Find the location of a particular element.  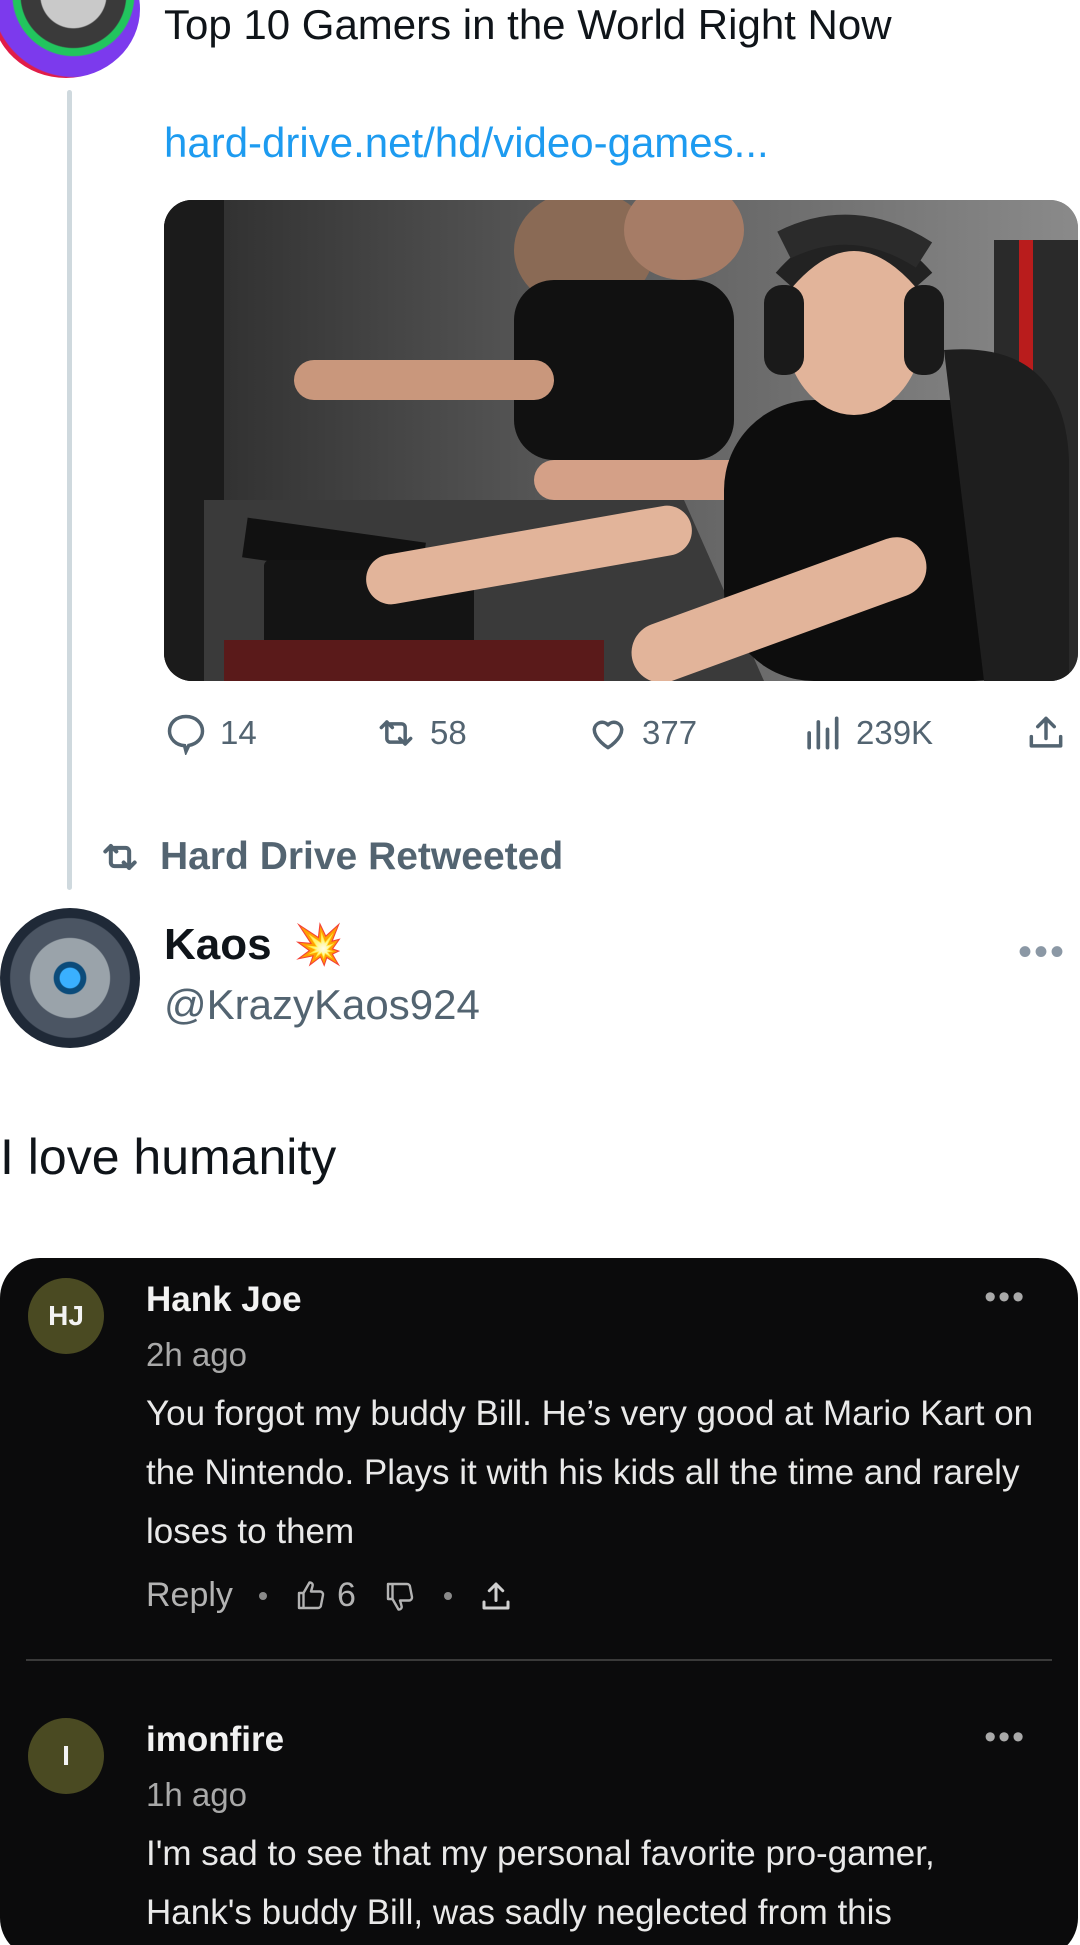

speech-bubble-icon is located at coordinates (186, 734).